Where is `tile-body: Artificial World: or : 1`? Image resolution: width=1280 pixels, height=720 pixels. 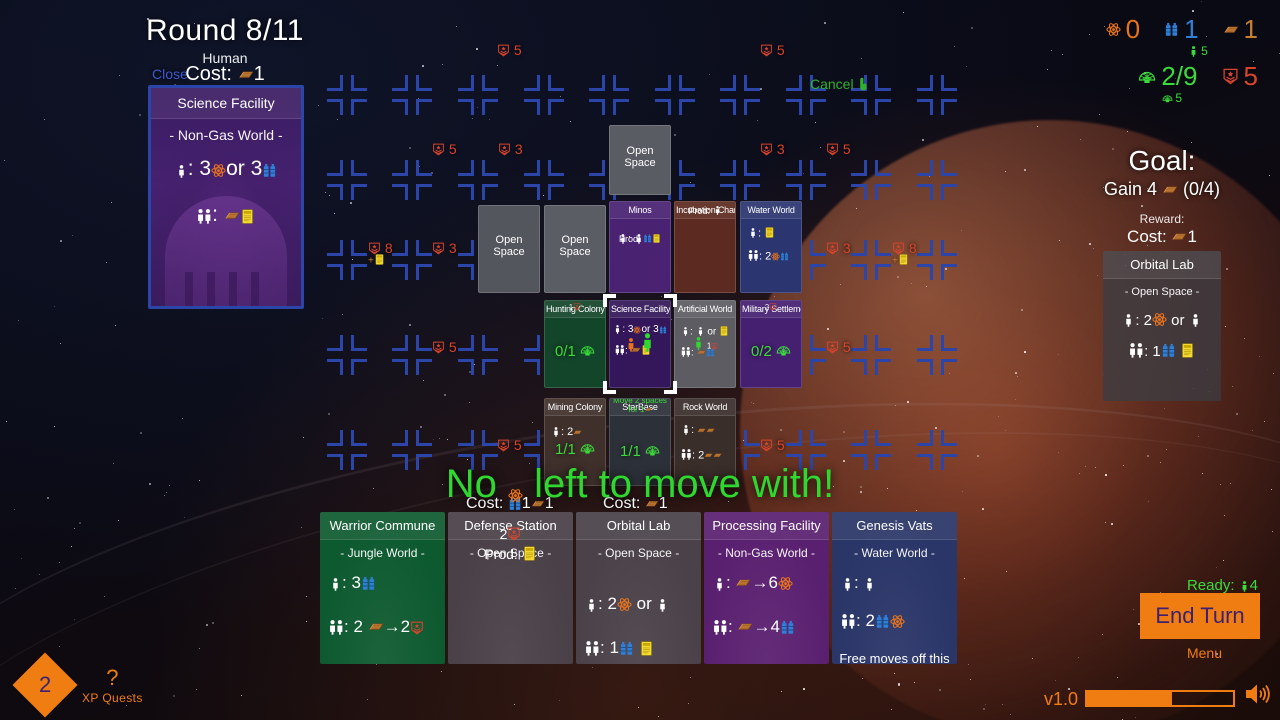 tile-body: Artificial World: or : 1 is located at coordinates (705, 331).